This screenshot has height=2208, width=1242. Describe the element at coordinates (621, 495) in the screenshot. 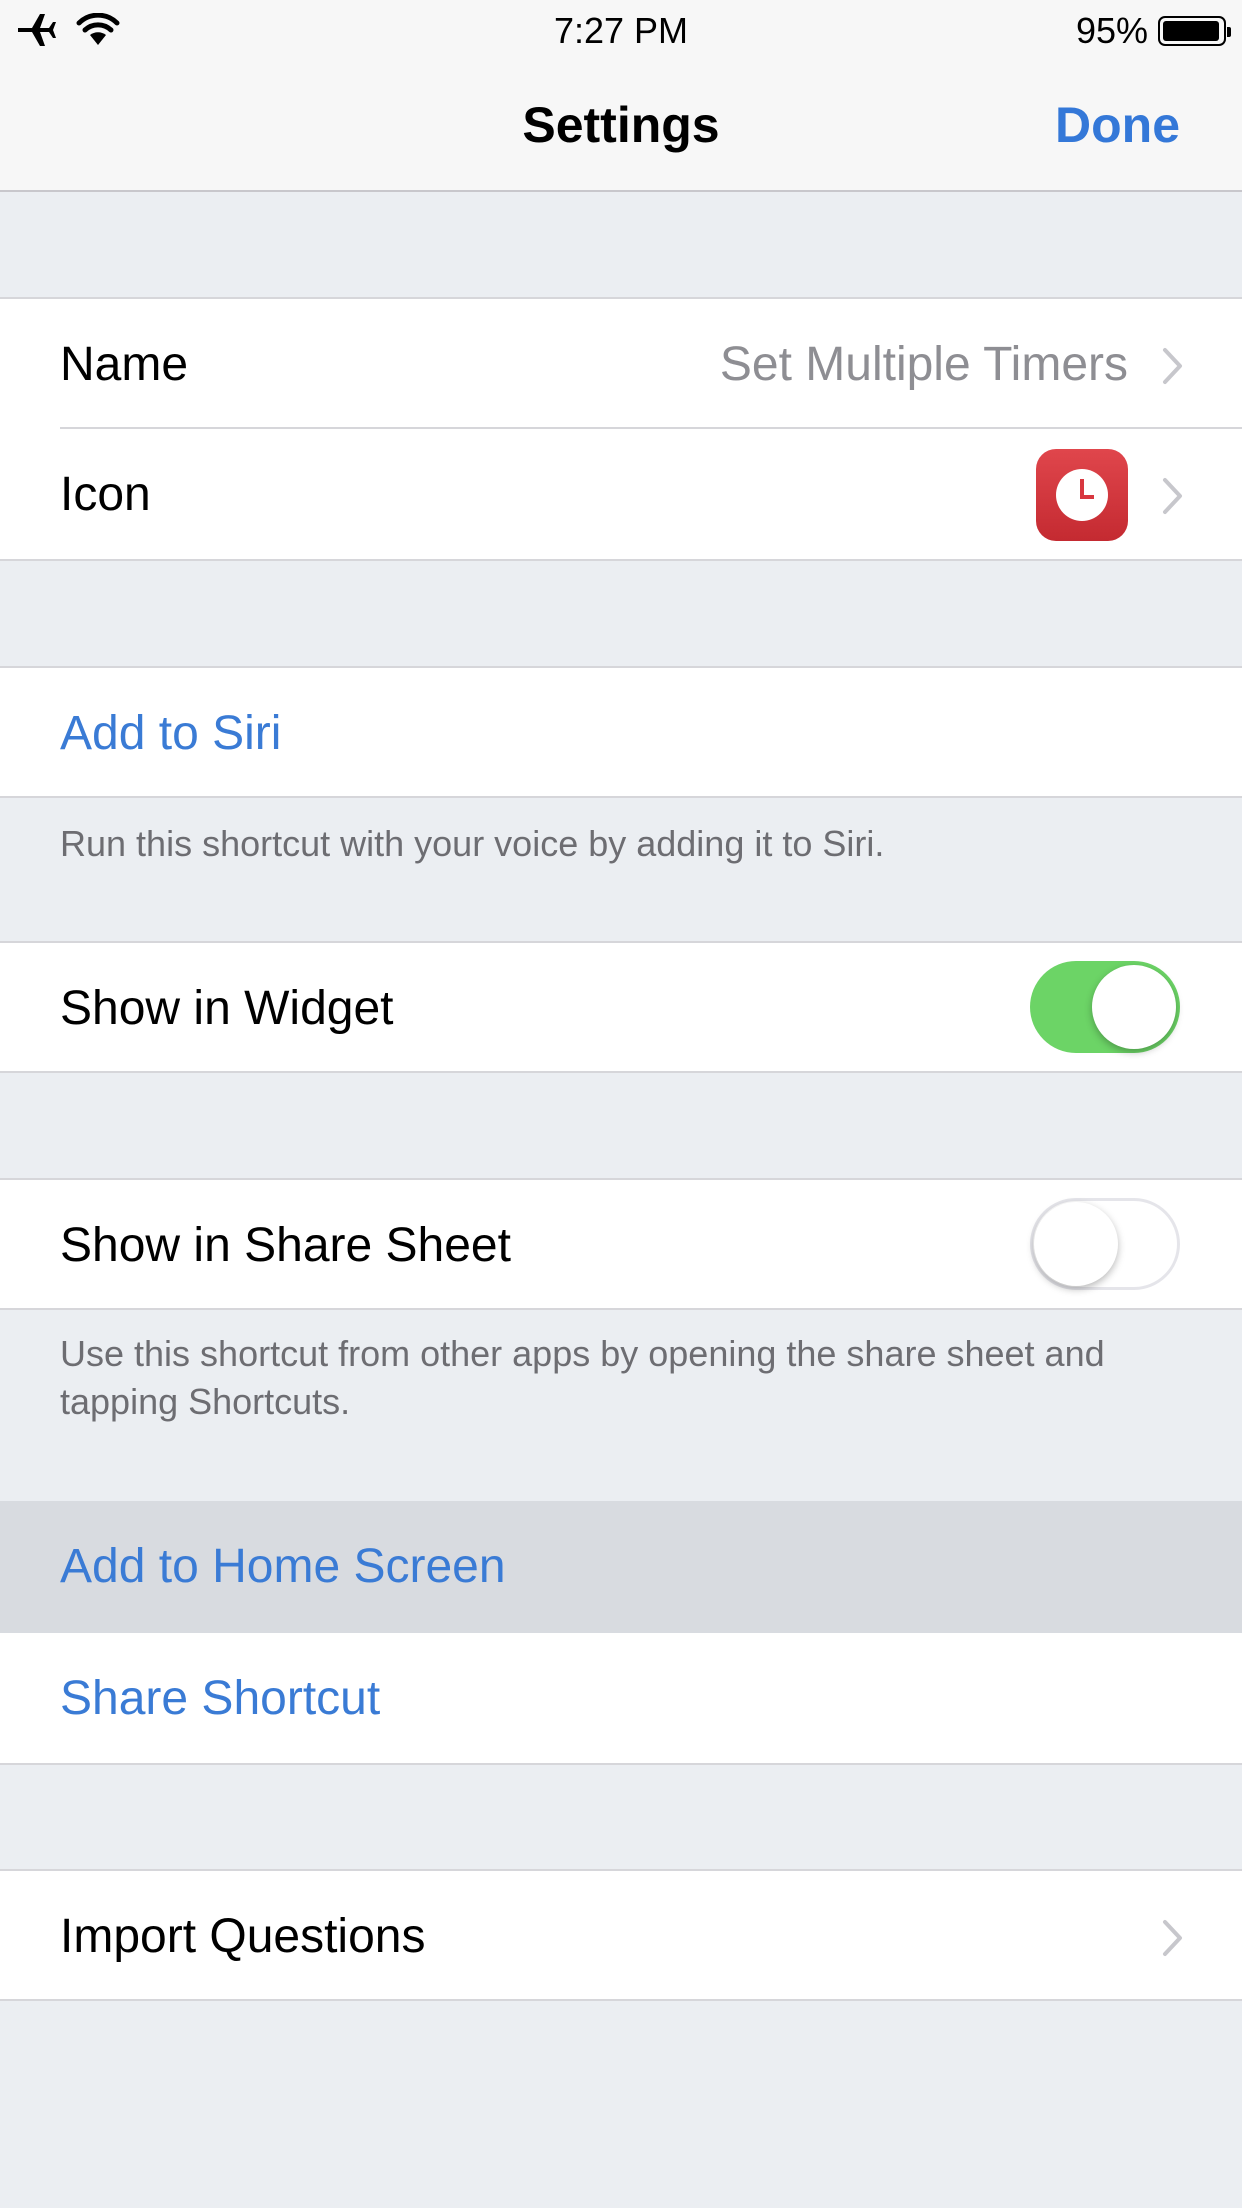

I see `icon-row: Icon` at that location.